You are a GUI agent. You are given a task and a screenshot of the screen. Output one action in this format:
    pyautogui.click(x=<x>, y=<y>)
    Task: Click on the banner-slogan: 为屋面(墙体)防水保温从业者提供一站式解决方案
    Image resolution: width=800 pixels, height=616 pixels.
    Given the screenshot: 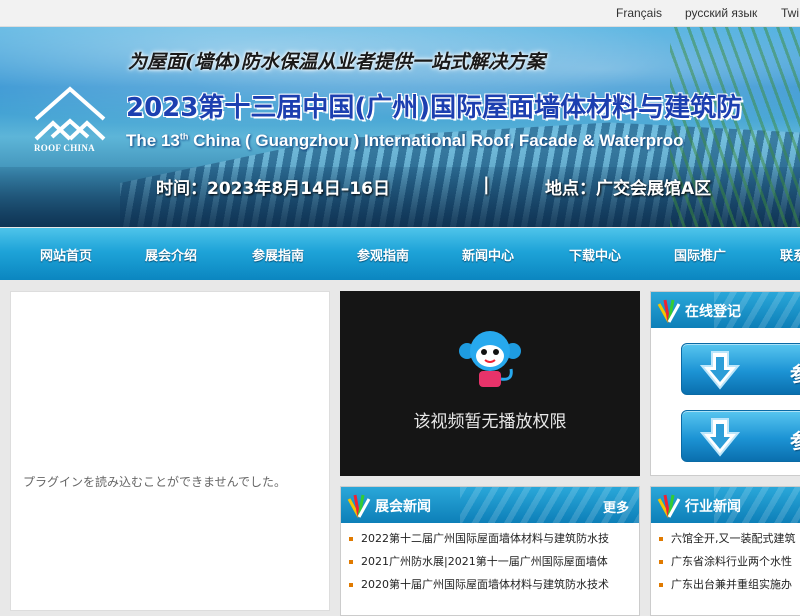 What is the action you would take?
    pyautogui.click(x=336, y=62)
    